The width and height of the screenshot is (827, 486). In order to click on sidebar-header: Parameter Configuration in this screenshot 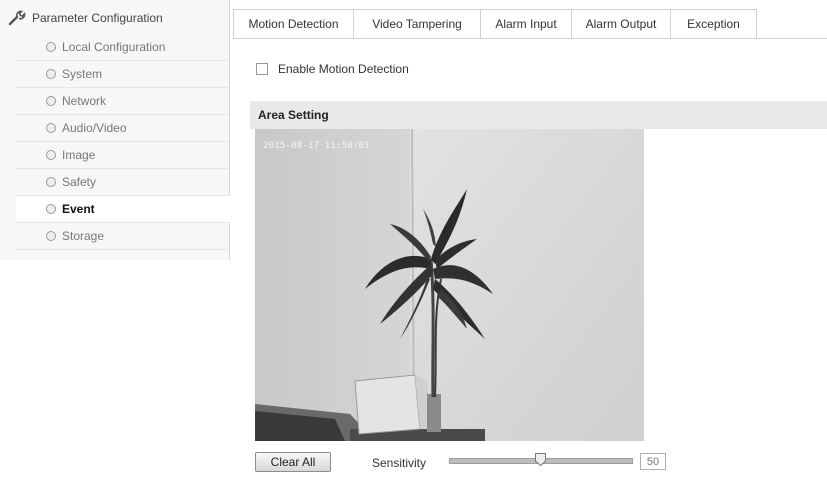, I will do `click(85, 18)`.